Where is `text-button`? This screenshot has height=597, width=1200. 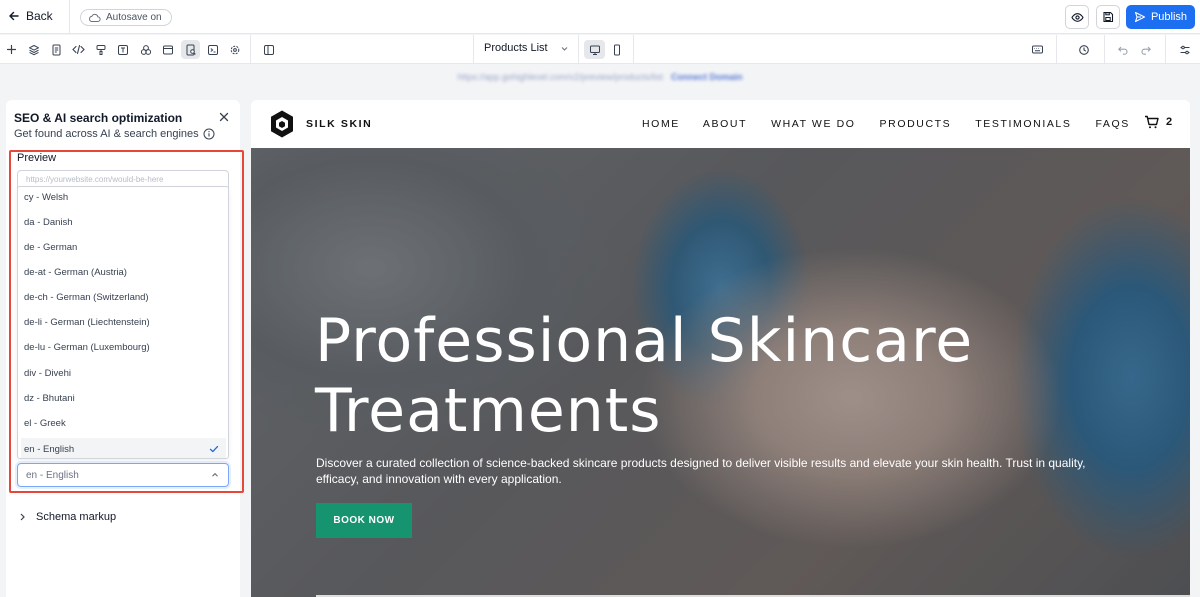
text-button is located at coordinates (122, 49).